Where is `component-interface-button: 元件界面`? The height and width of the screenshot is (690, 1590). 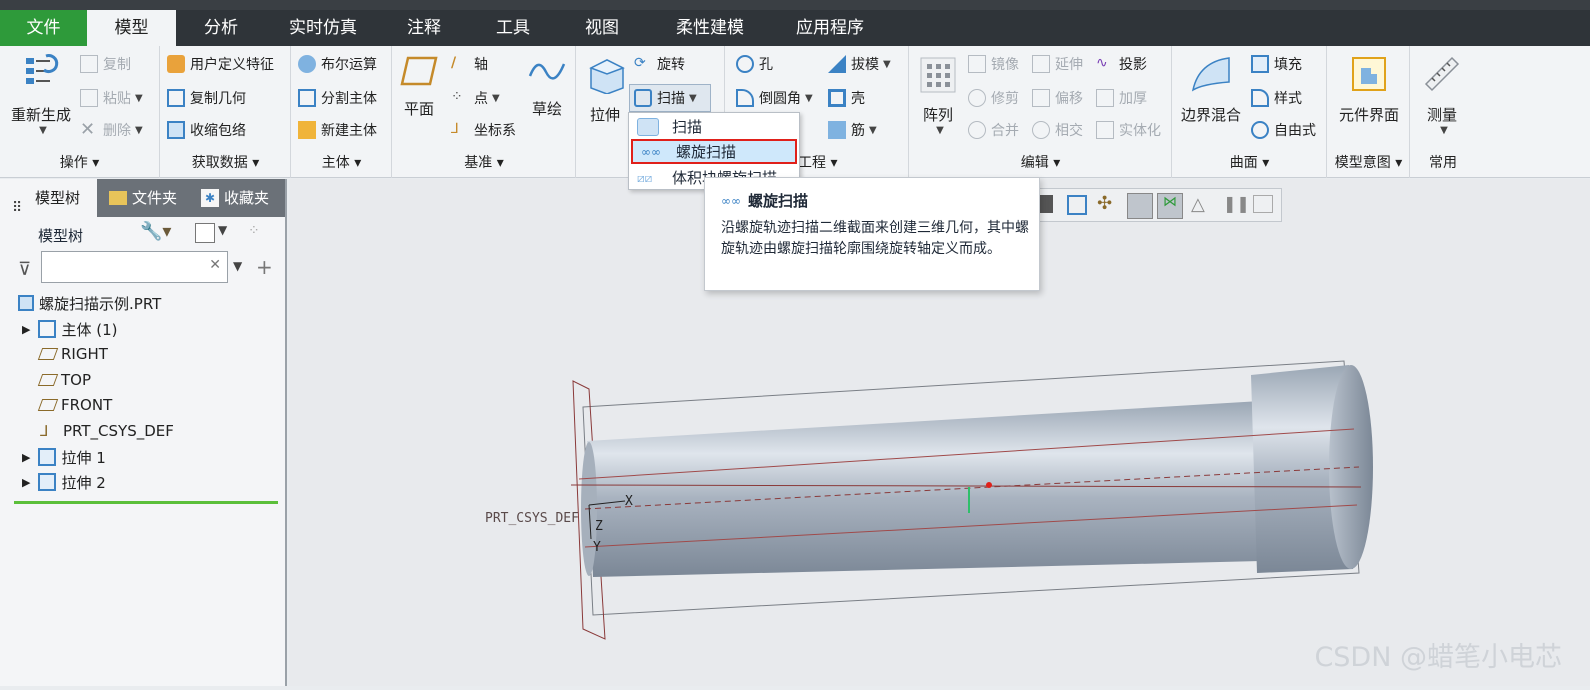 component-interface-button: 元件界面 is located at coordinates (1369, 89).